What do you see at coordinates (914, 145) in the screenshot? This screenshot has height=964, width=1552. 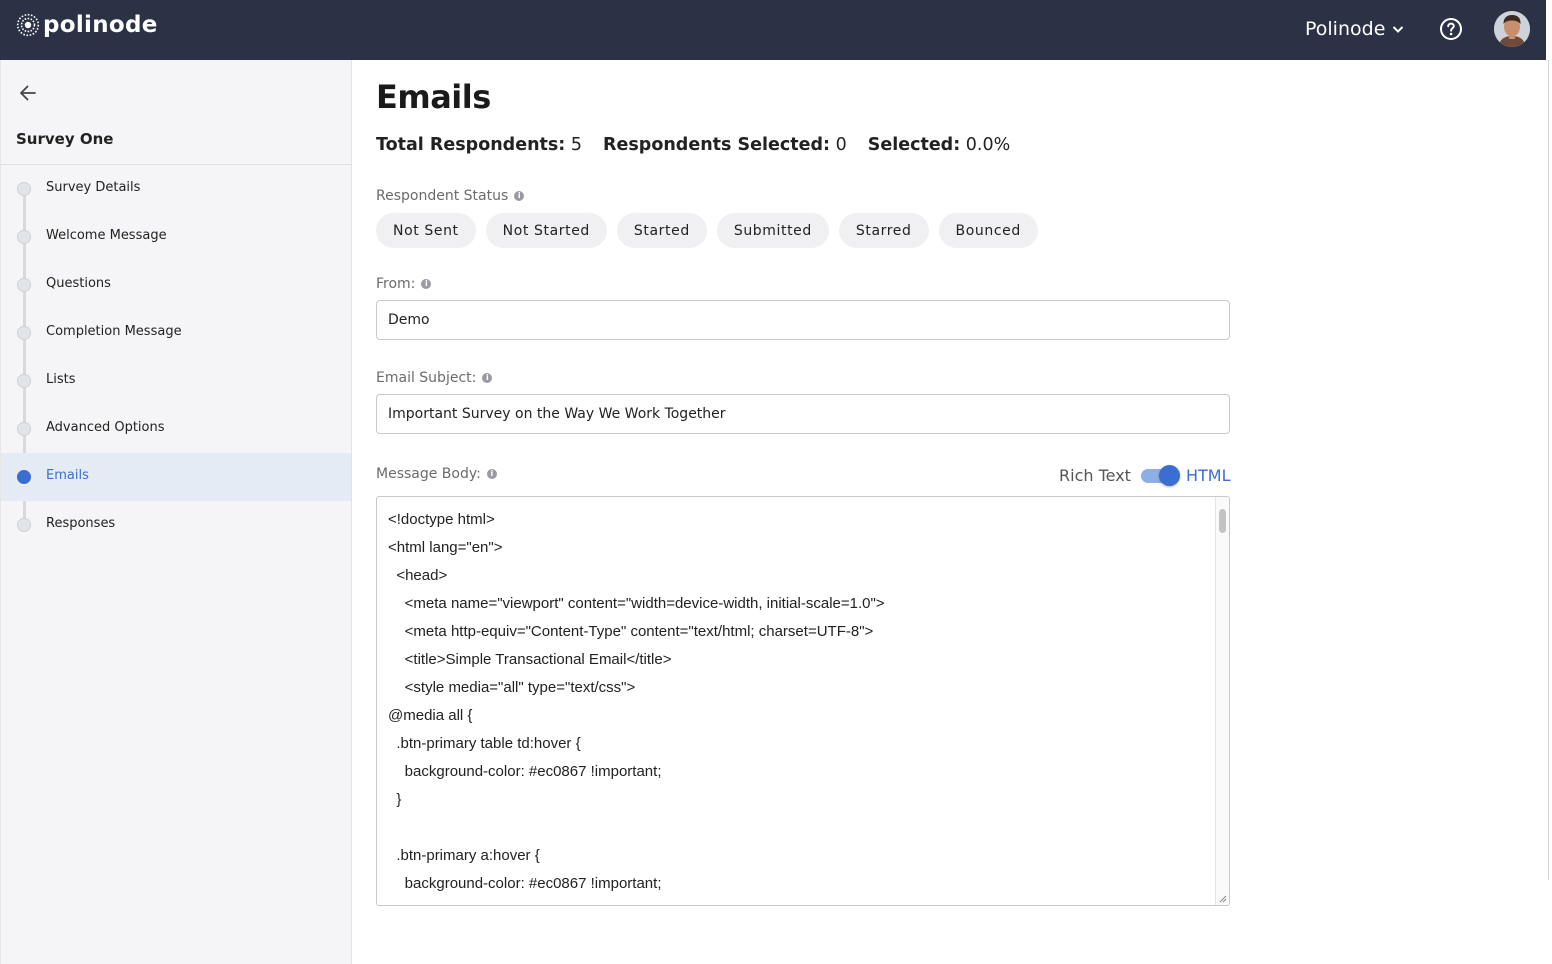 I see `stat-percent-label: Selected:` at bounding box center [914, 145].